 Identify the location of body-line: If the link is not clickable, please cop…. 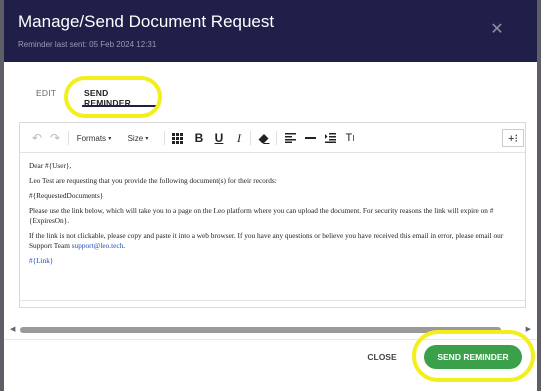
(274, 241).